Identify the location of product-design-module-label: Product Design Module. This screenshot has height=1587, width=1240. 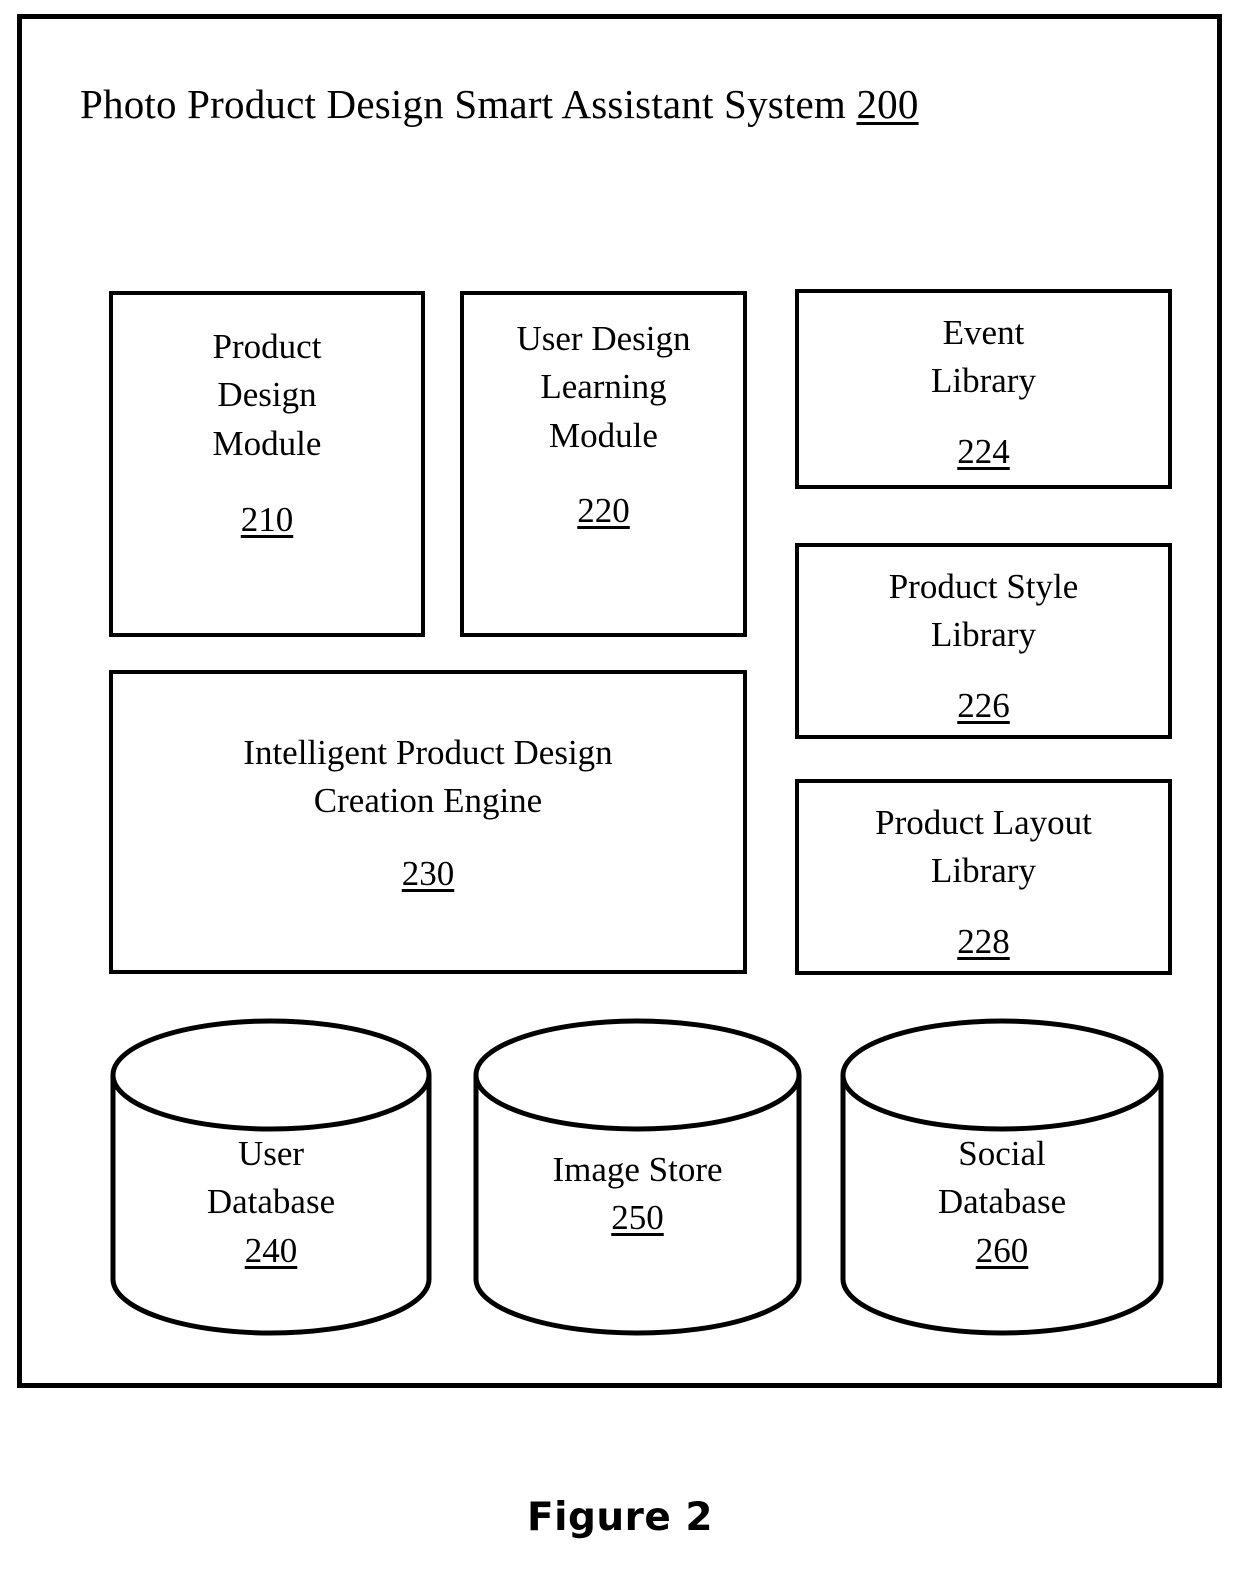
(267, 395).